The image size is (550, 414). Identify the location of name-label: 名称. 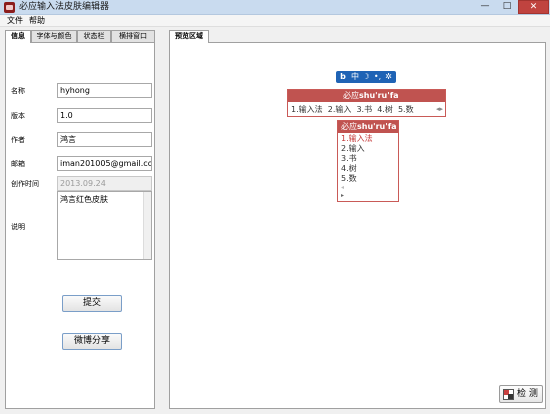
(18, 91).